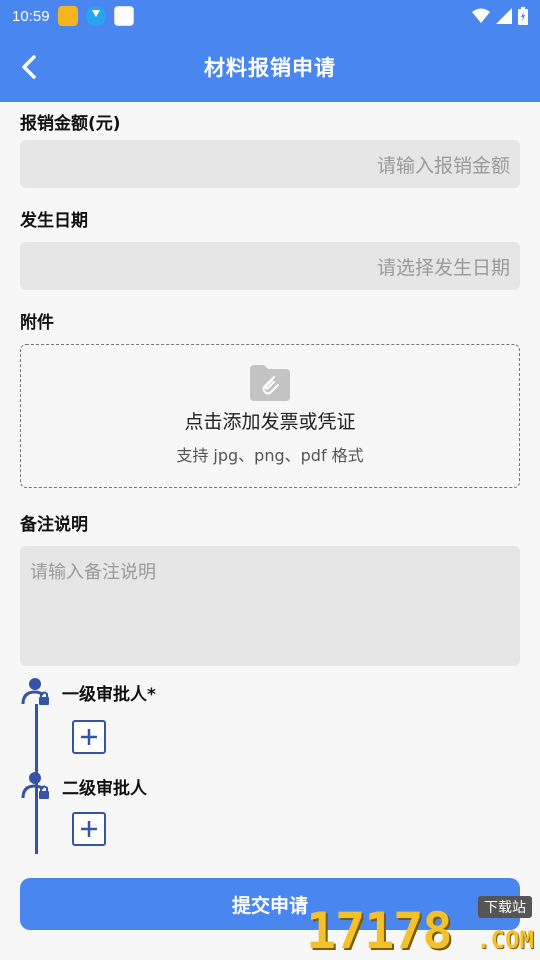 The image size is (540, 960). Describe the element at coordinates (31, 16) in the screenshot. I see `status-time: 10:59` at that location.